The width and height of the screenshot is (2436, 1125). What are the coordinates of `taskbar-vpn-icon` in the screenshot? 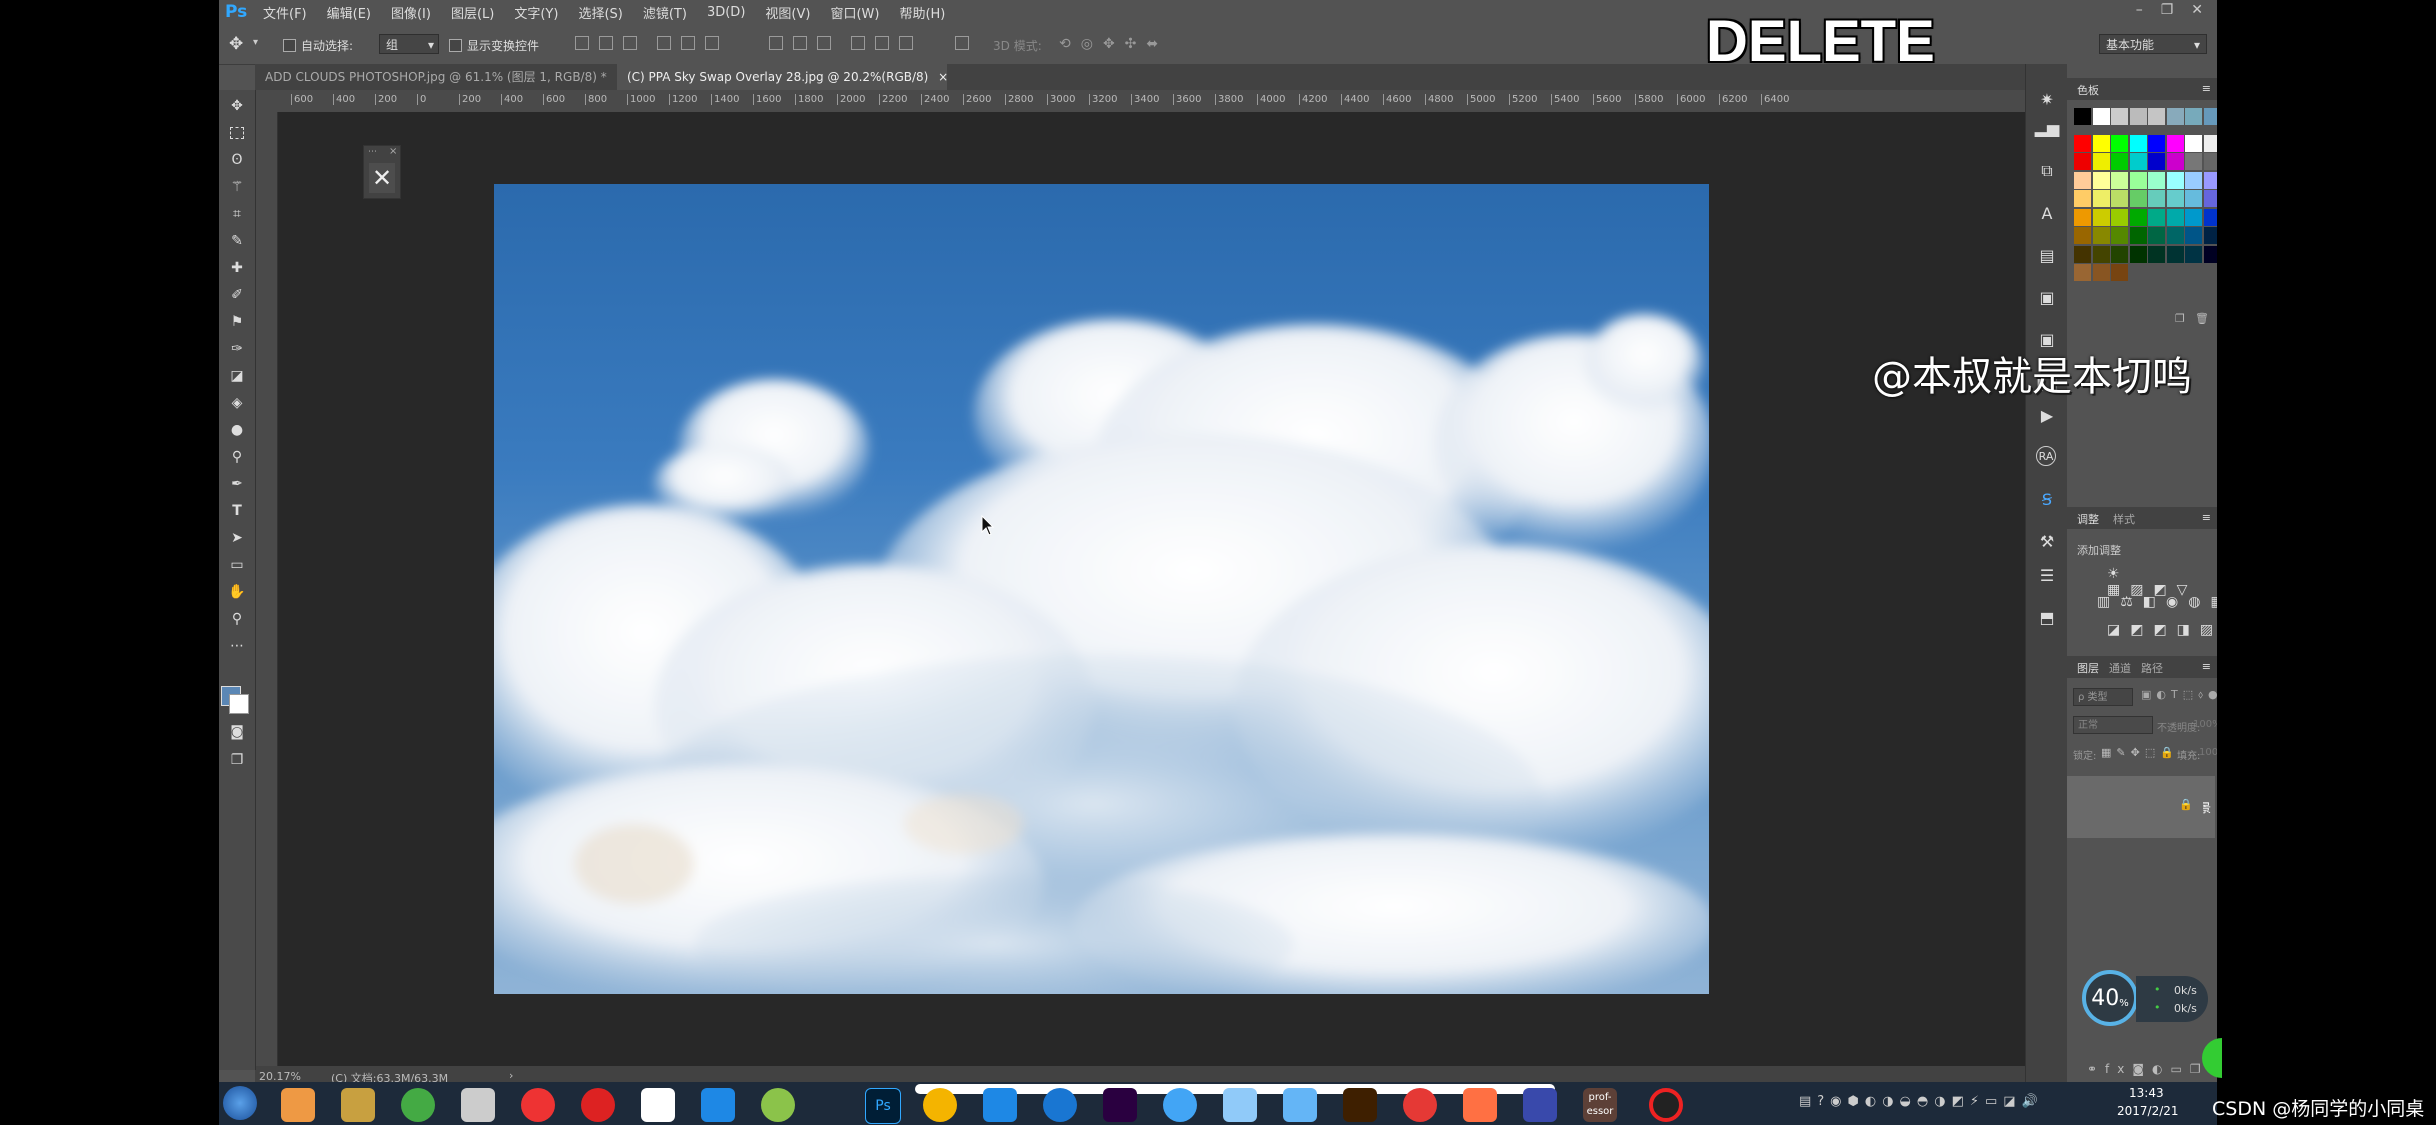 It's located at (1300, 1105).